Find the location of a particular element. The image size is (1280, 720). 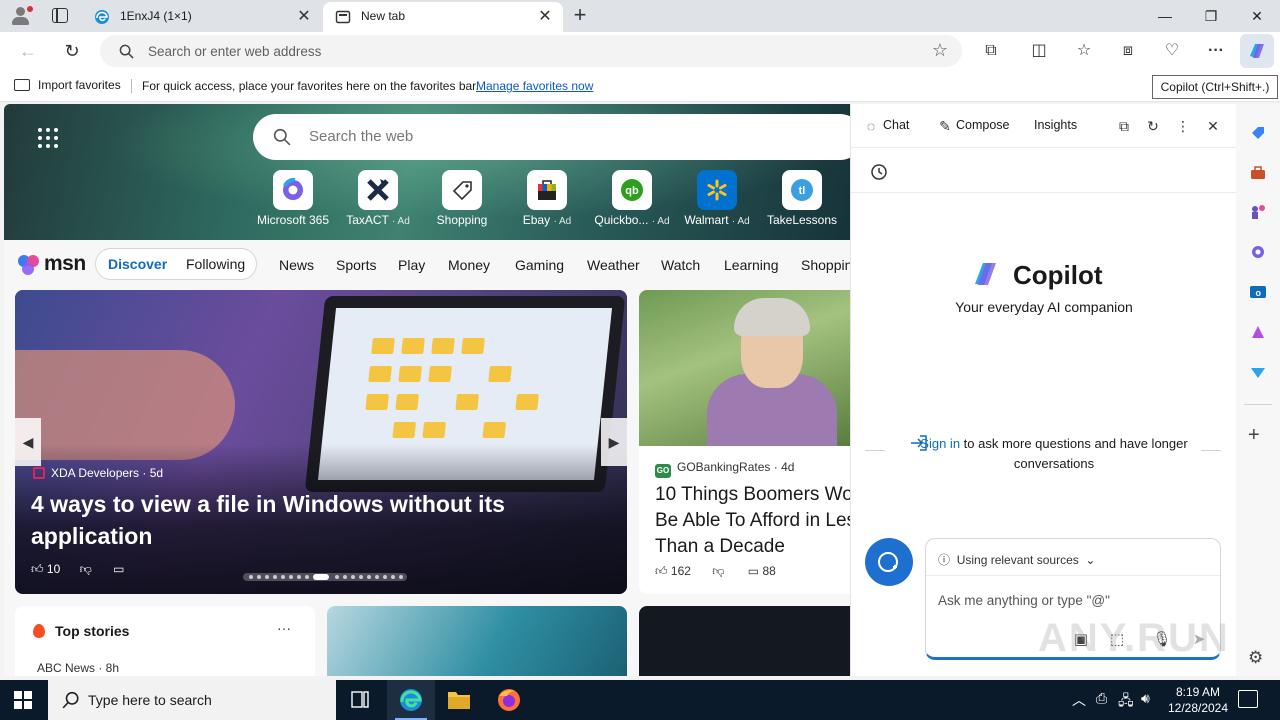

minimize-button: — is located at coordinates (1165, 16).